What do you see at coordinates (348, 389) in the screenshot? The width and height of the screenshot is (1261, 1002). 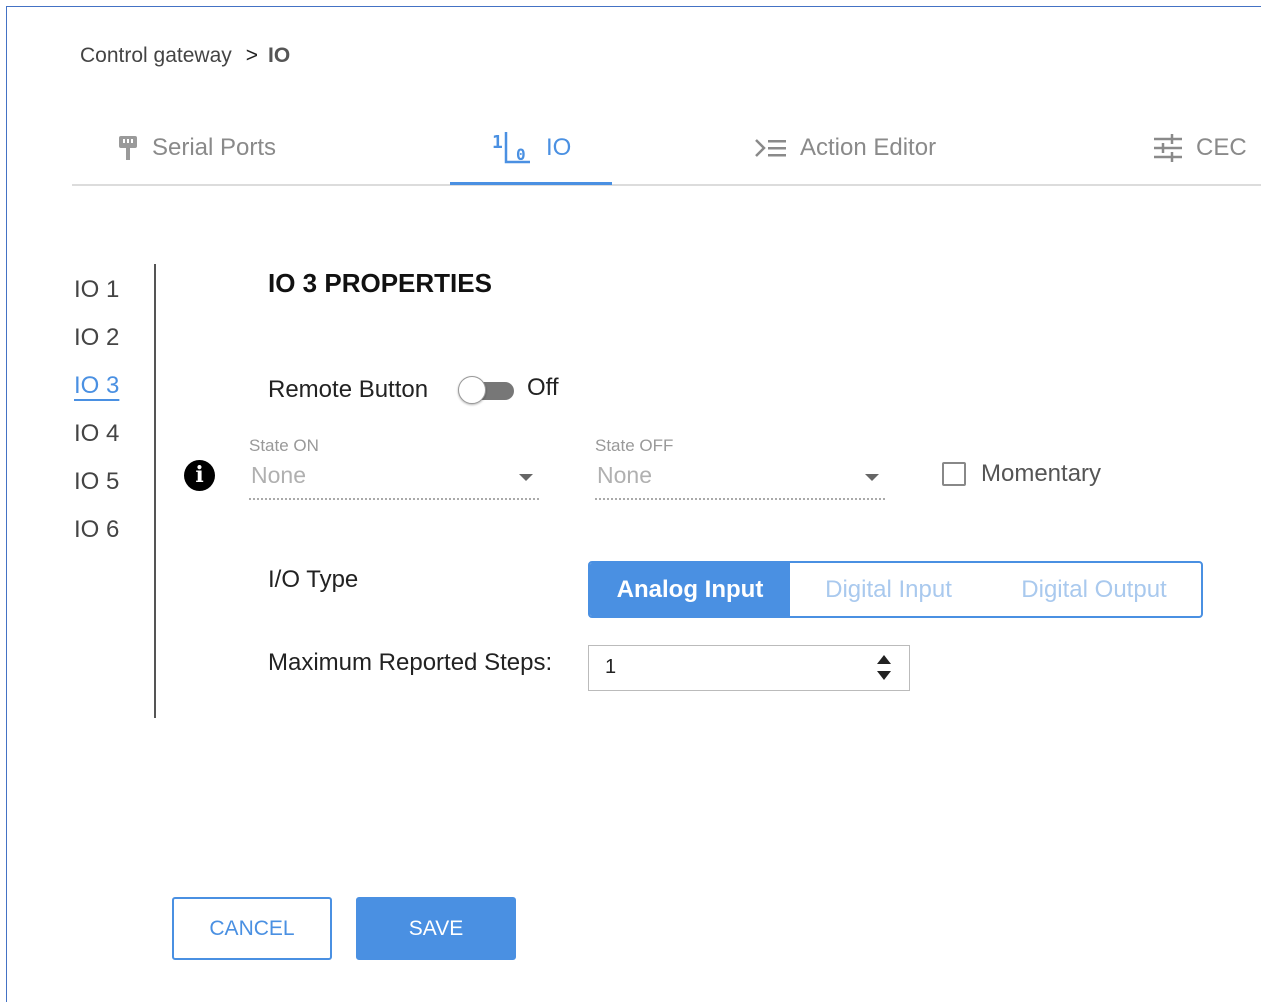 I see `remote-button-label: Remote Button` at bounding box center [348, 389].